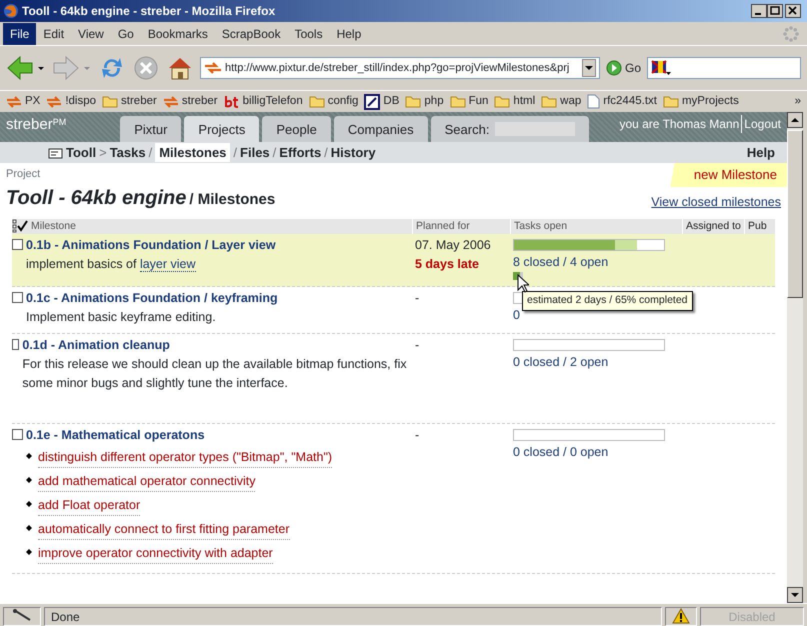 This screenshot has height=626, width=807. What do you see at coordinates (372, 102) in the screenshot?
I see `db-icon` at bounding box center [372, 102].